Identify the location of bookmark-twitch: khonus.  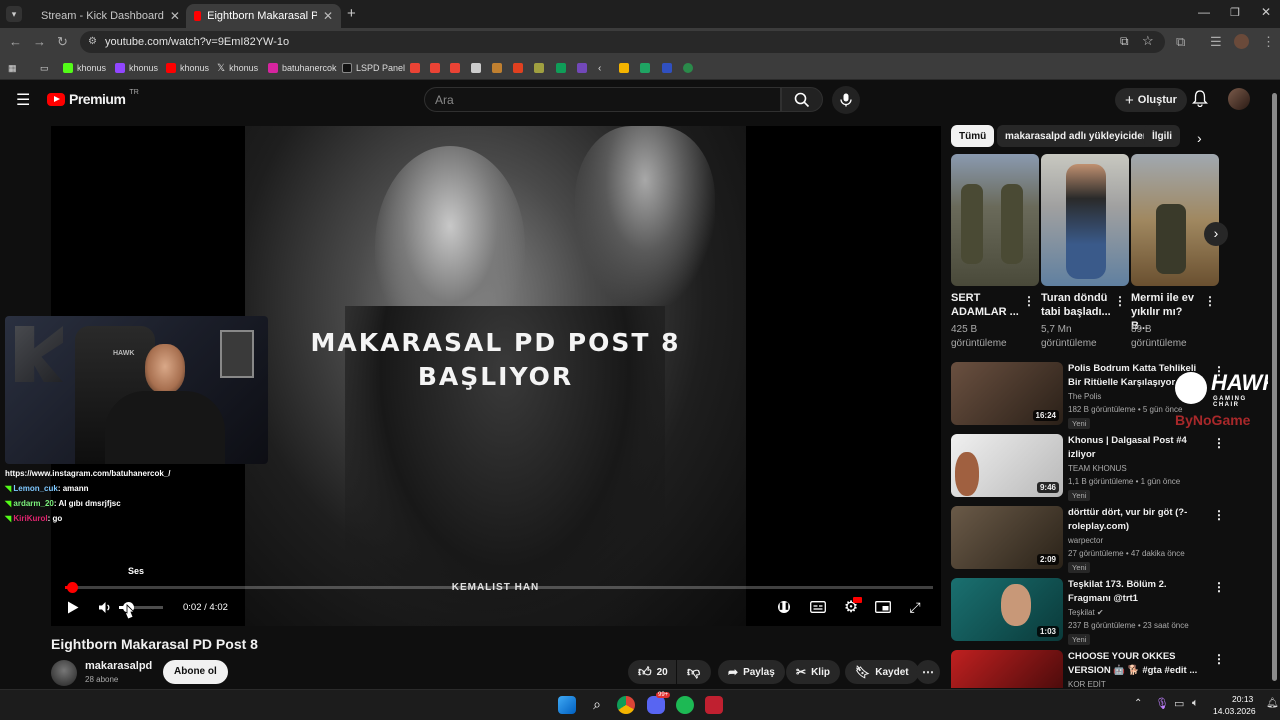
(136, 68).